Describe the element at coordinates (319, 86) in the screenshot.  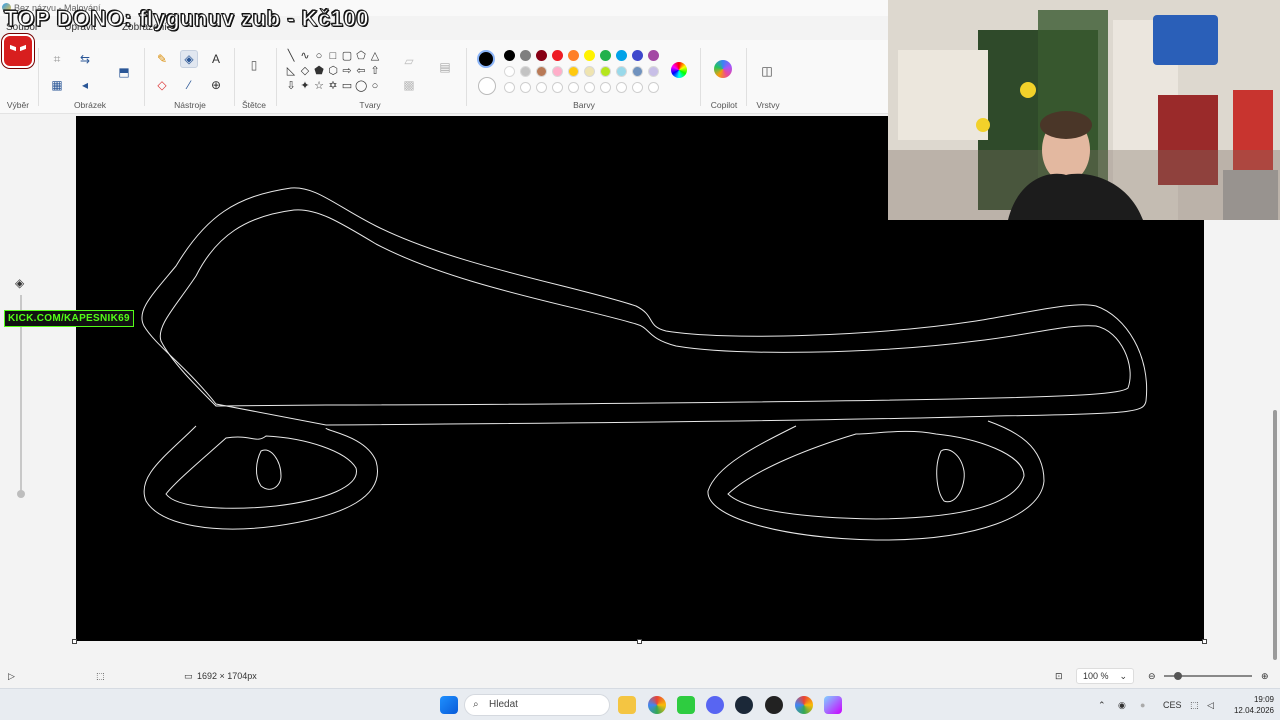
I see `star5-shape-icon: ☆` at that location.